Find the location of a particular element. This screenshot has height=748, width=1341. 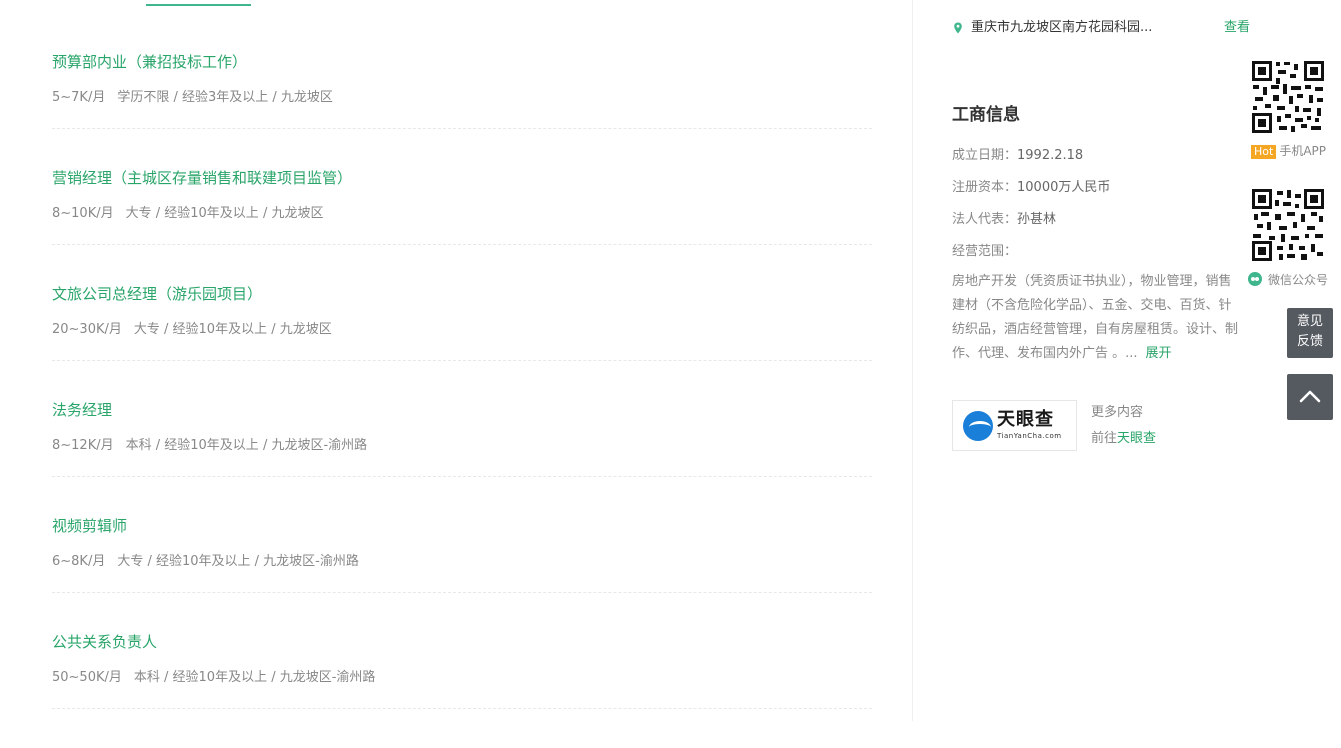

tianyancha-link: 天眼查 is located at coordinates (1136, 438).